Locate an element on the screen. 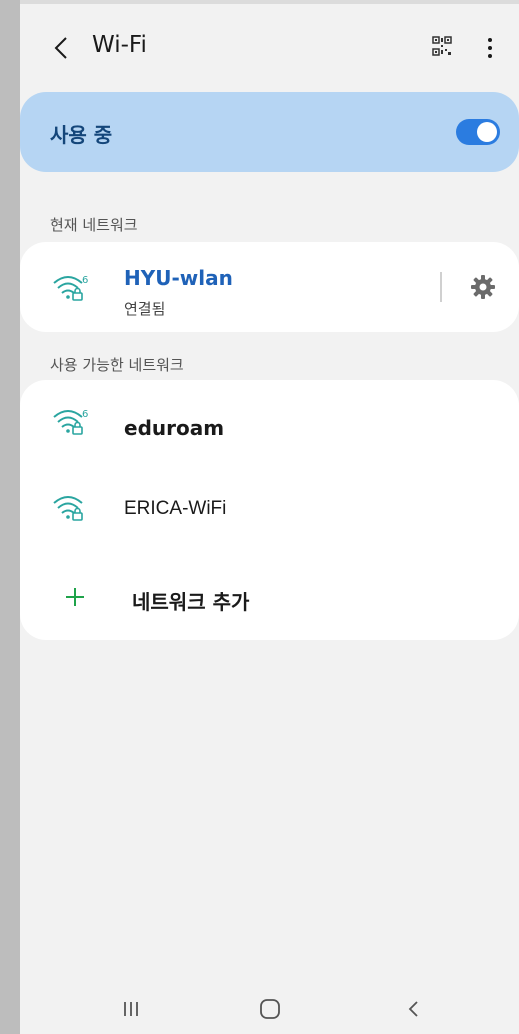 The height and width of the screenshot is (1034, 519). recents-icon is located at coordinates (131, 1009).